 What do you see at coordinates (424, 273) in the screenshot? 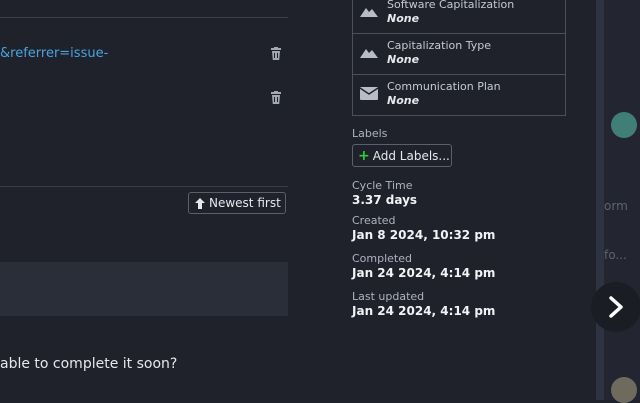
I see `completed-value: Jan 24 2024, 4:14 pm` at bounding box center [424, 273].